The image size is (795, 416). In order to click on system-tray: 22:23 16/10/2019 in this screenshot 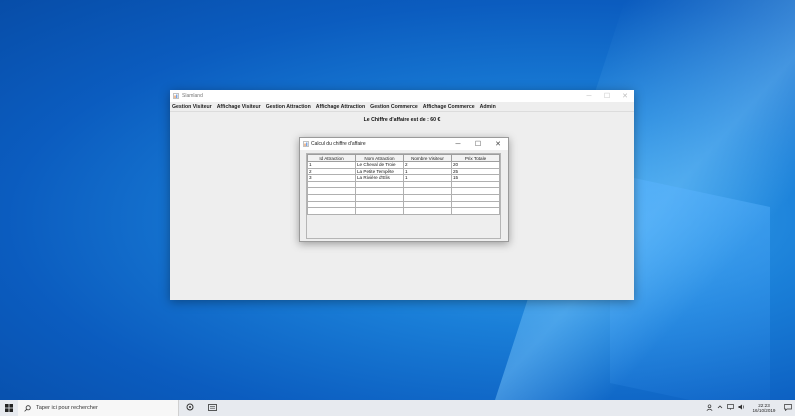, I will do `click(749, 408)`.